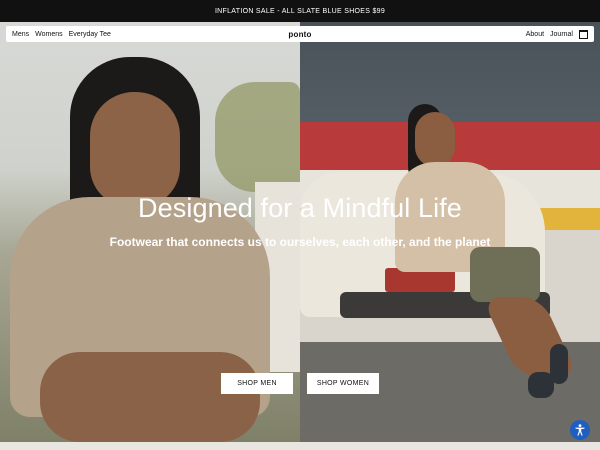 This screenshot has width=600, height=450. Describe the element at coordinates (583, 34) in the screenshot. I see `shopping-bag-icon` at that location.